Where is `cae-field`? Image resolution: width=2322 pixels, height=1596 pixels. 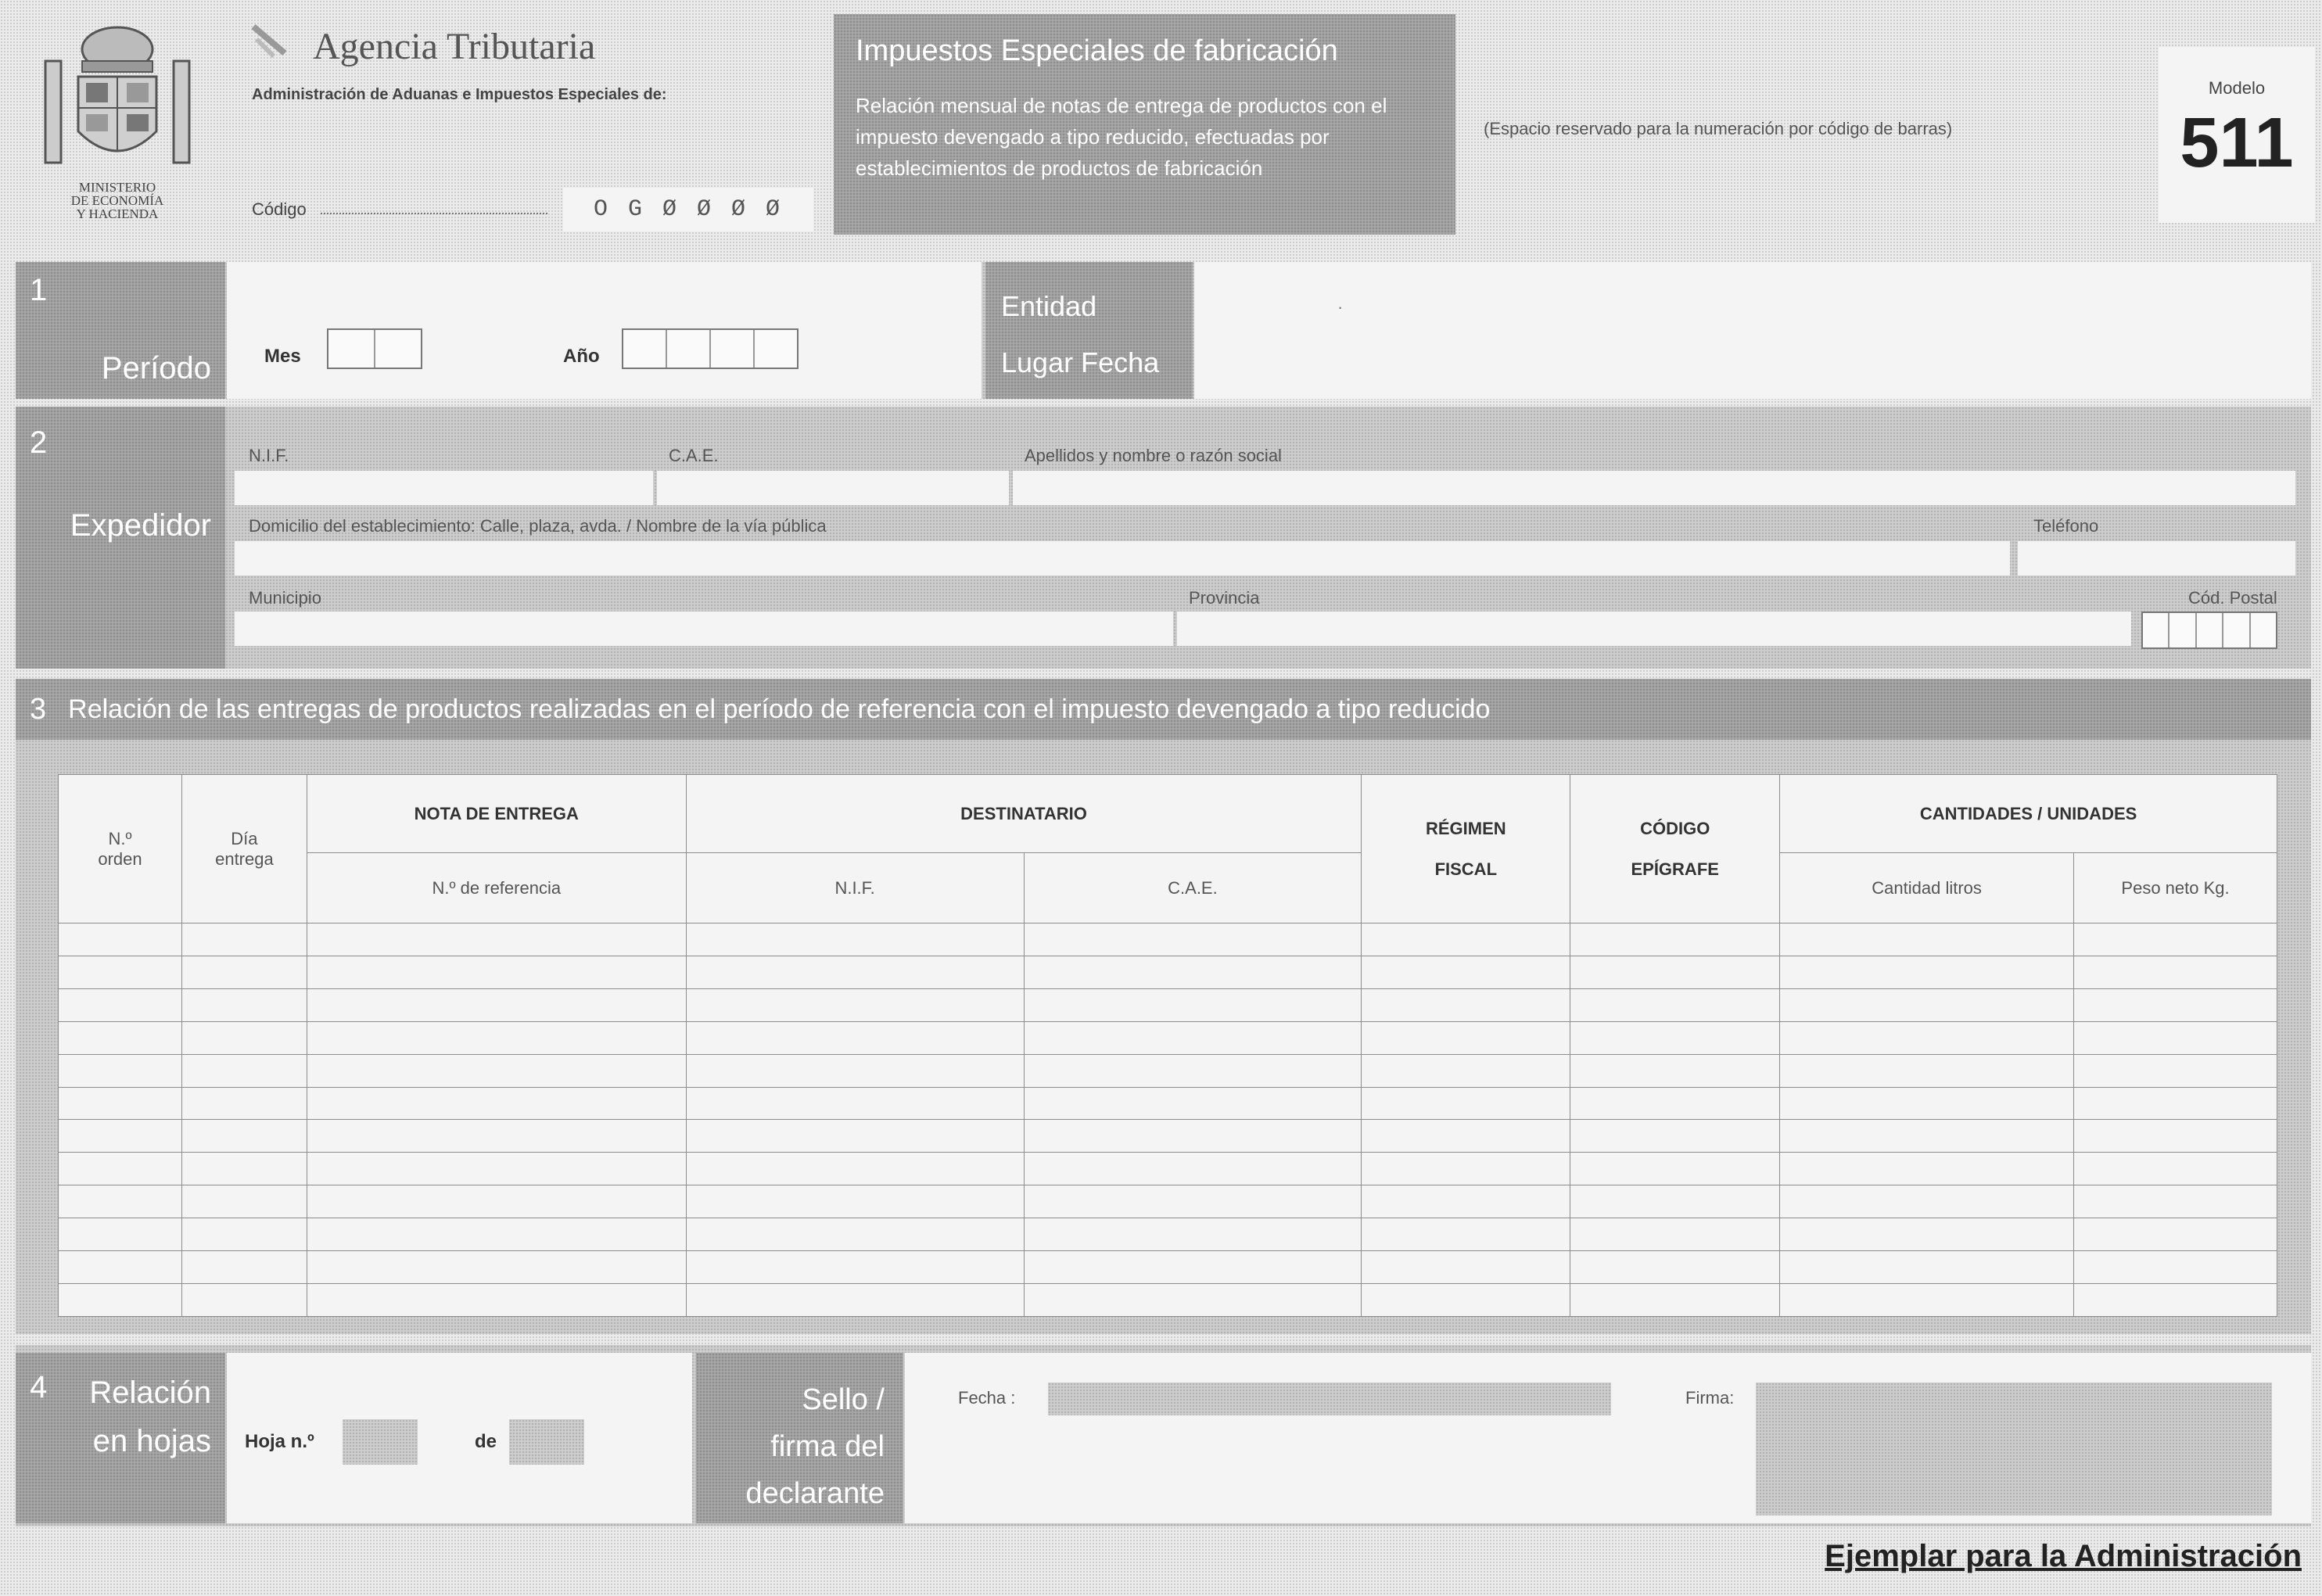
cae-field is located at coordinates (833, 488).